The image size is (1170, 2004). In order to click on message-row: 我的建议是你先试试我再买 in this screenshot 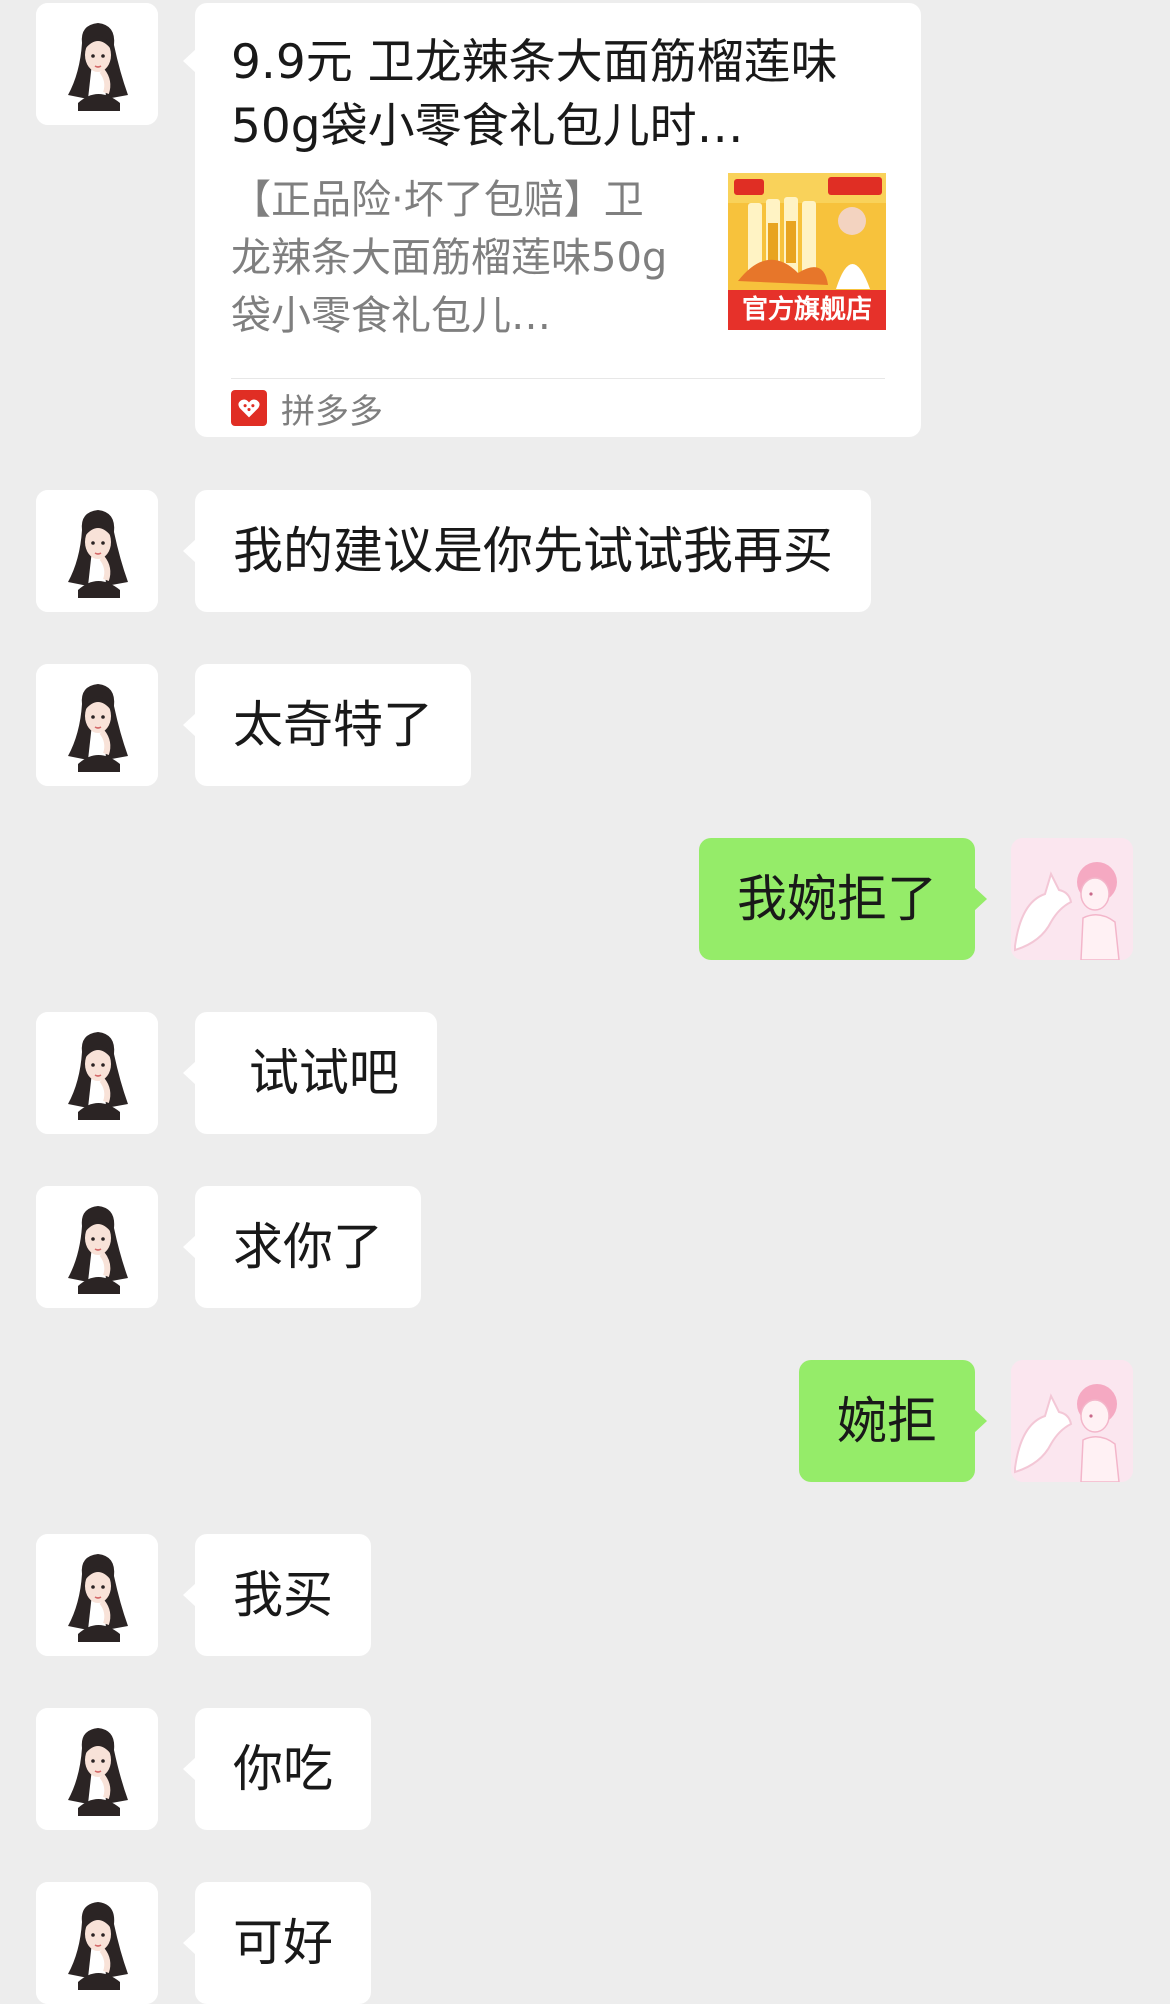, I will do `click(585, 551)`.